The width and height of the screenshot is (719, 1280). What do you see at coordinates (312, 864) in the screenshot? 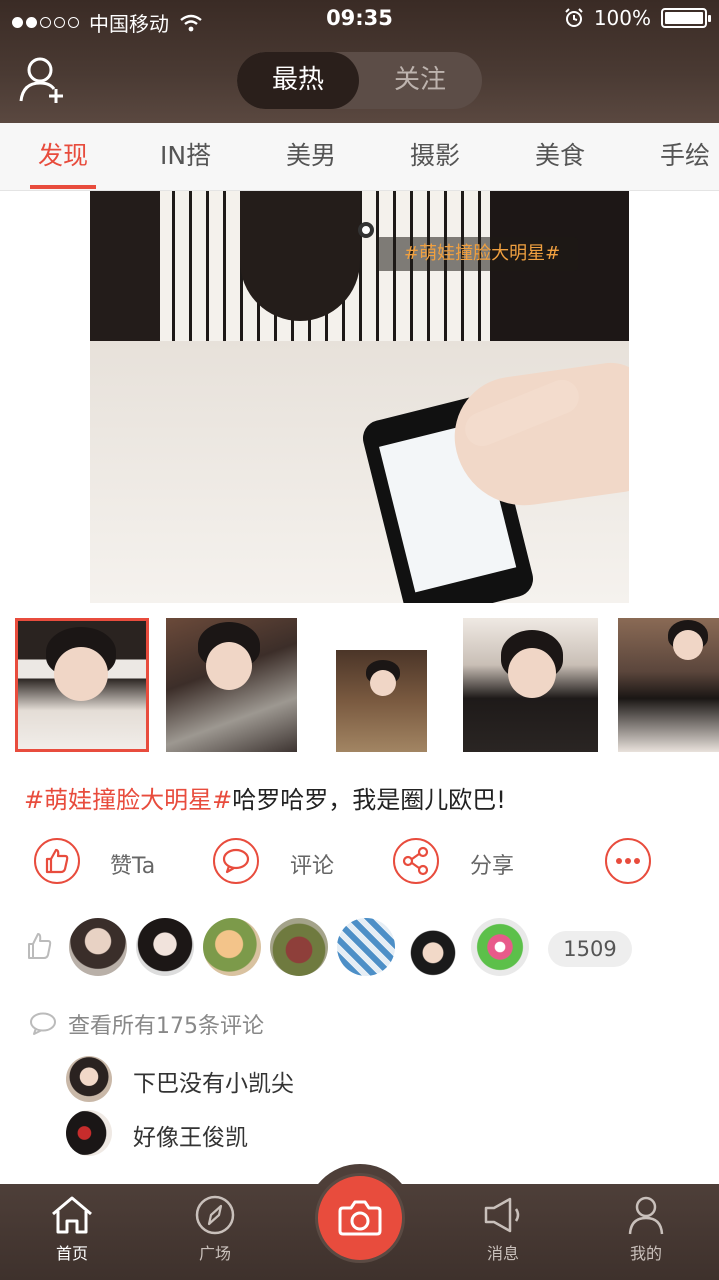
I see `comment-label: 评论` at bounding box center [312, 864].